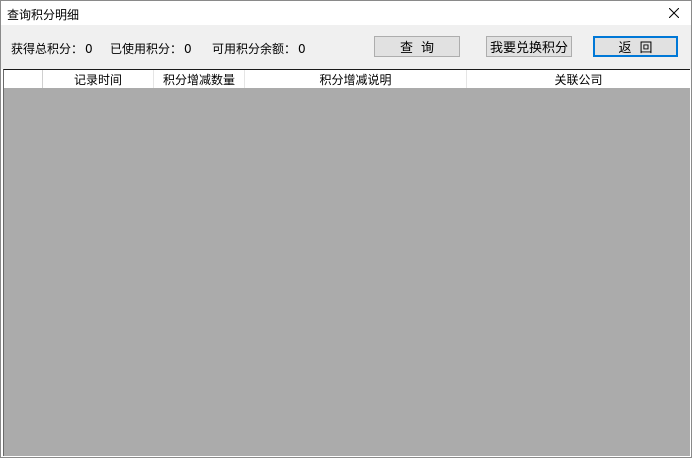 The width and height of the screenshot is (692, 458). What do you see at coordinates (254, 49) in the screenshot?
I see `available-points-label: 可用积分余额：` at bounding box center [254, 49].